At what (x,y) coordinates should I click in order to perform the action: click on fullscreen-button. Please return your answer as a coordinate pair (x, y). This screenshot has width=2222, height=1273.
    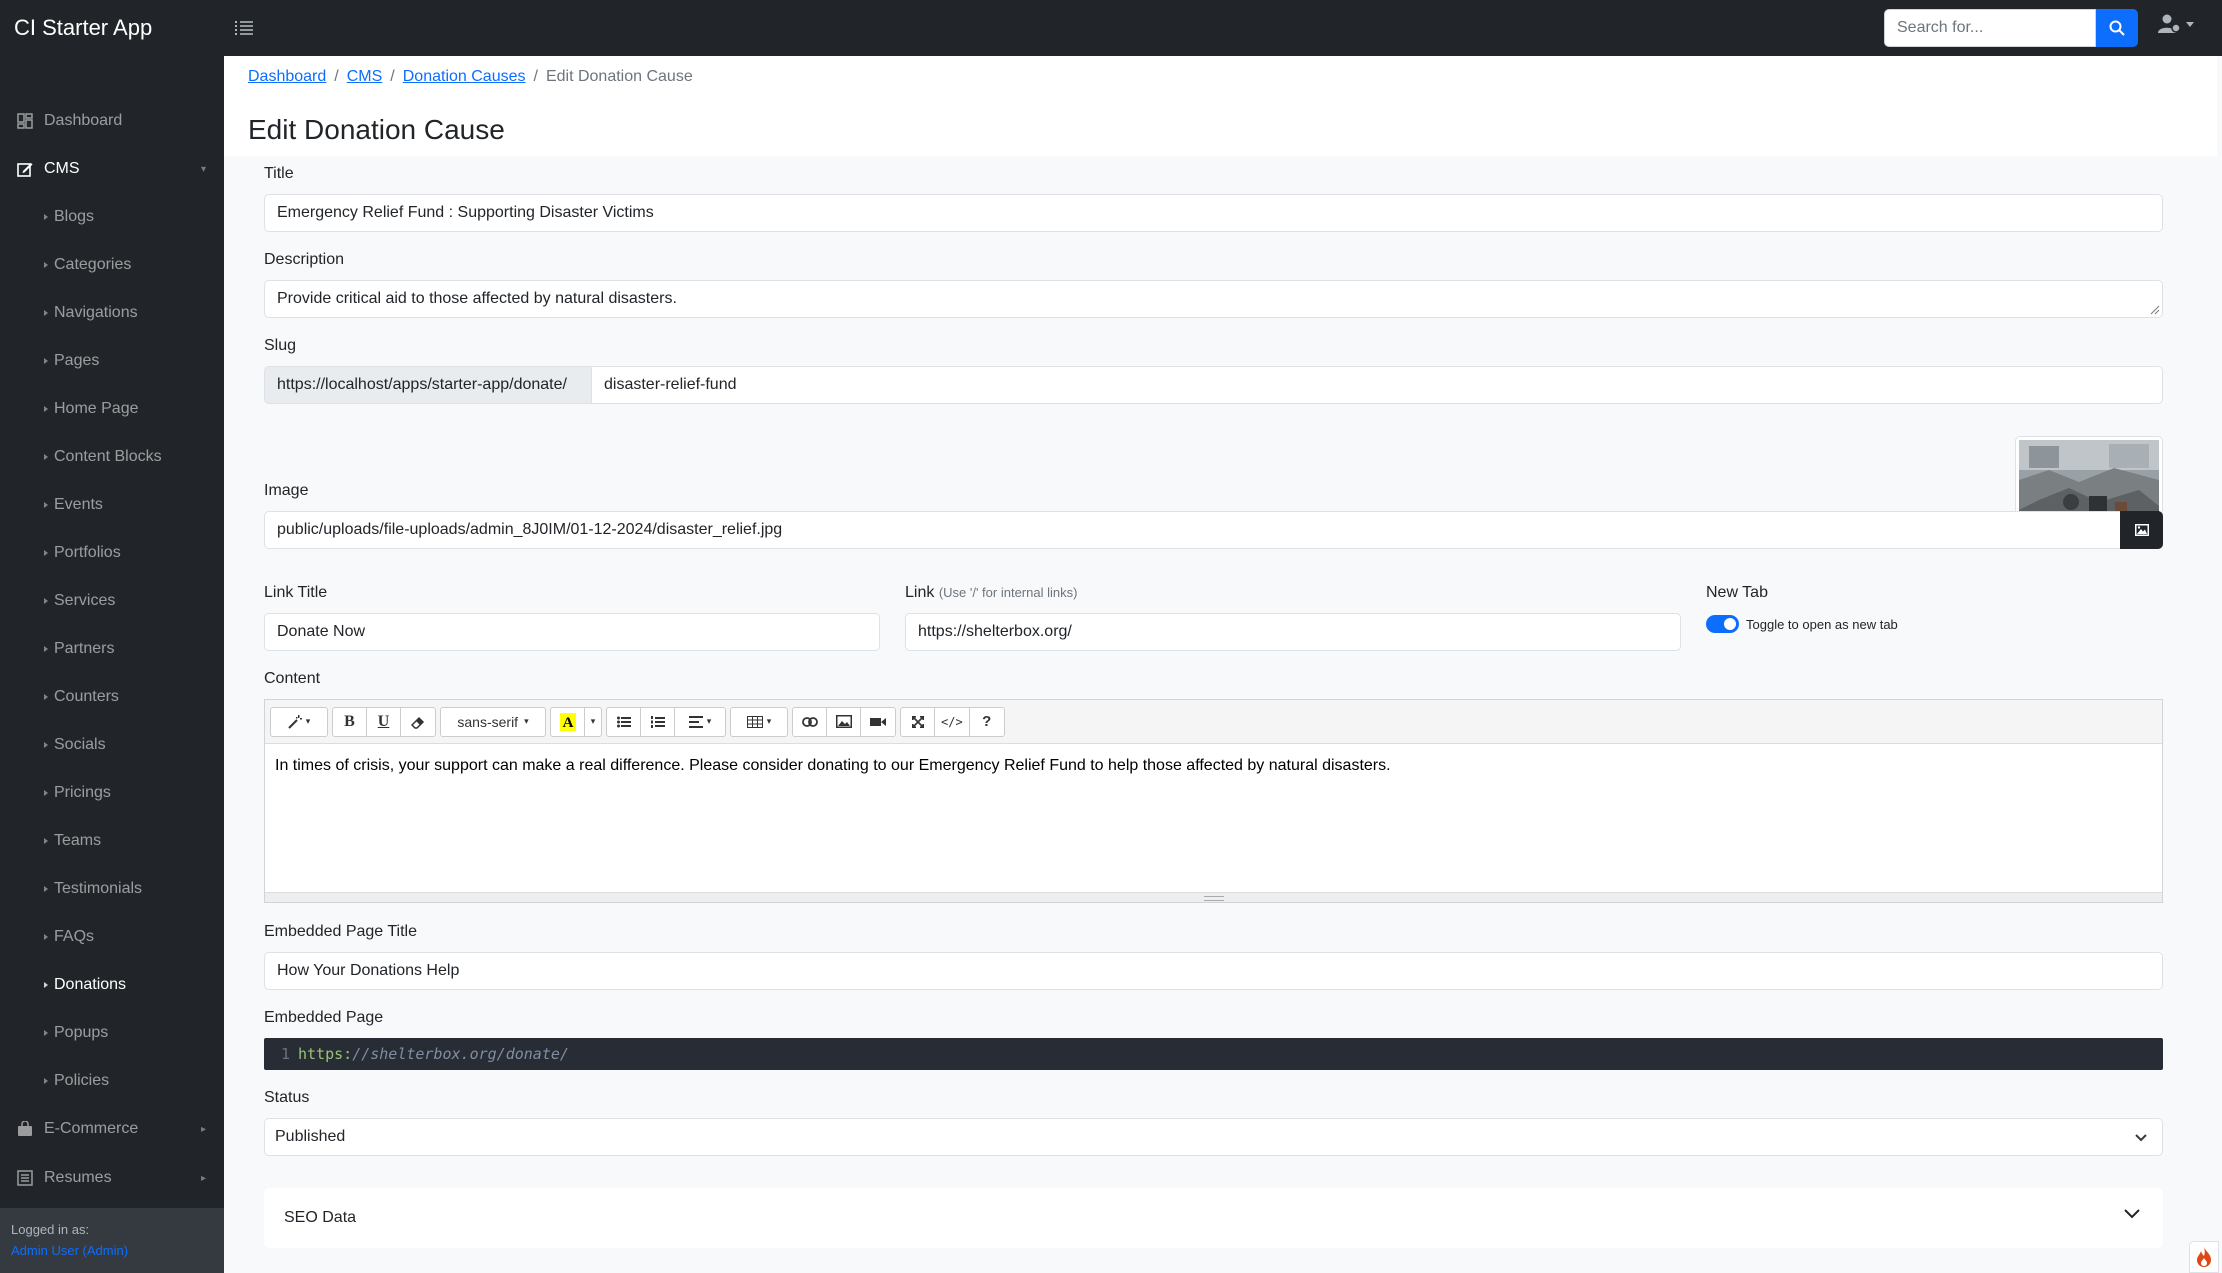
    Looking at the image, I should click on (918, 721).